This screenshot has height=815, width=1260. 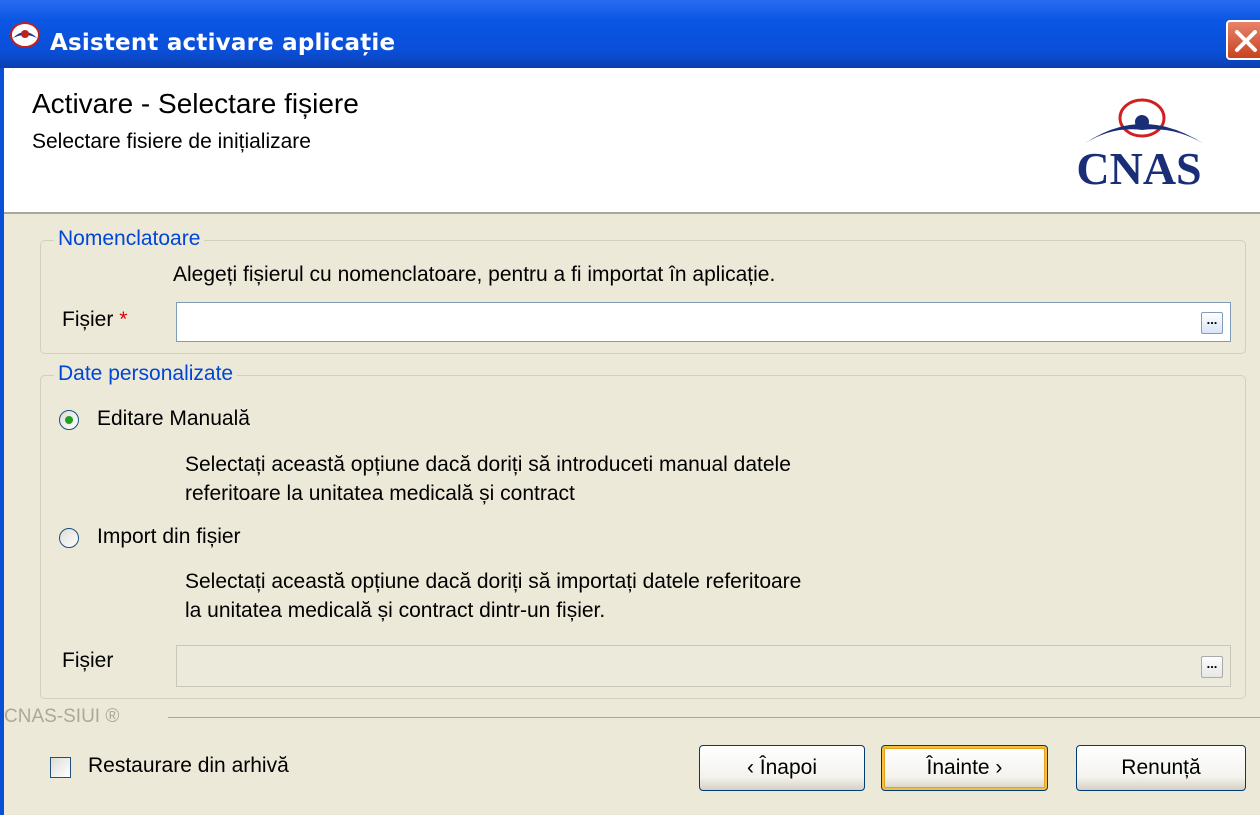 I want to click on radio-selected-dot, so click(x=69, y=420).